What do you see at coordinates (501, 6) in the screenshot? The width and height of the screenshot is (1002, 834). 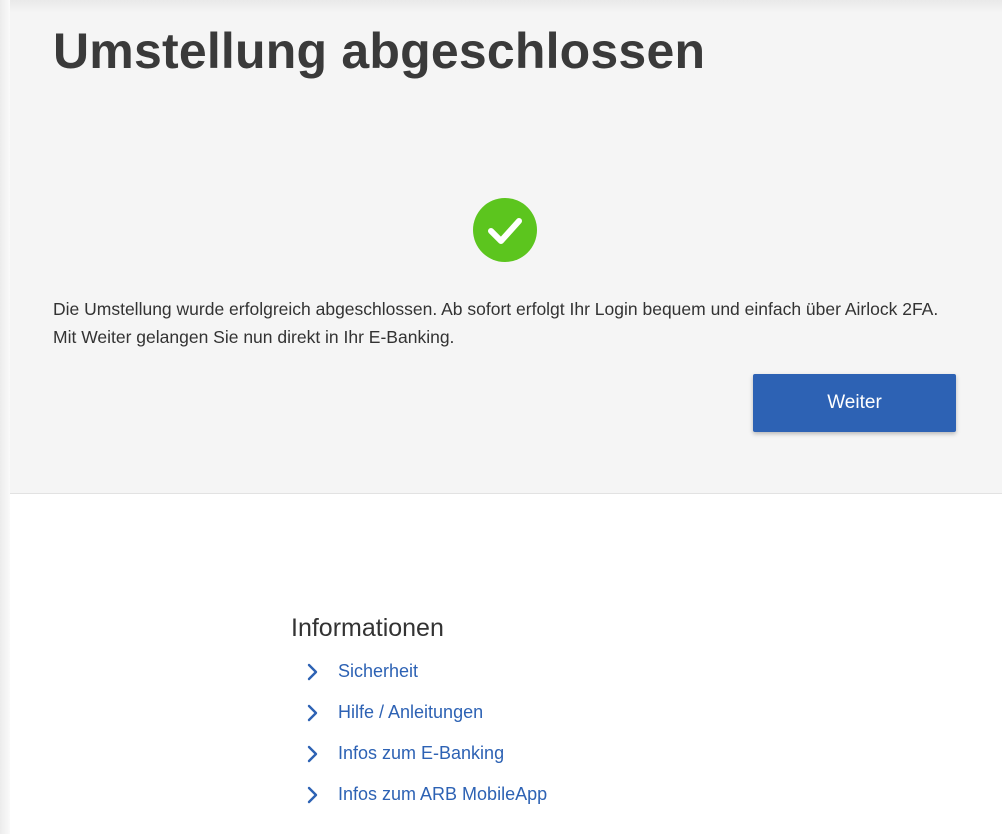 I see `top-shadow` at bounding box center [501, 6].